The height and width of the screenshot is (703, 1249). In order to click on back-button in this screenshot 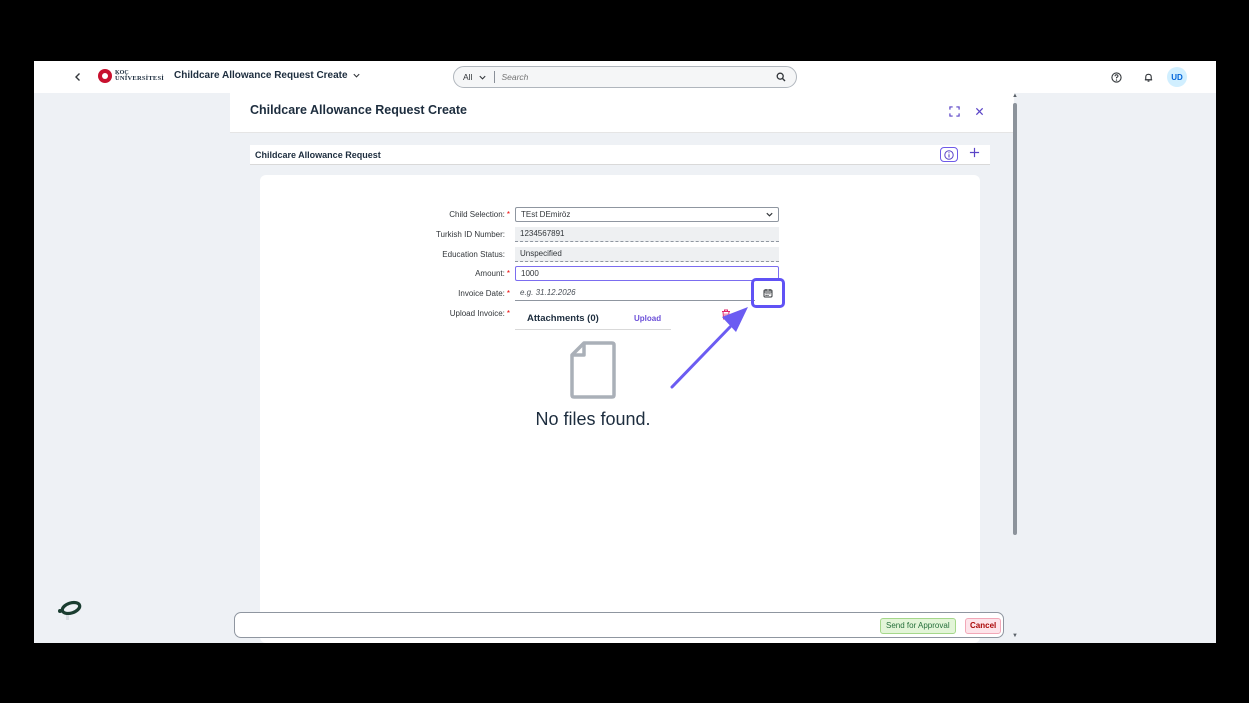, I will do `click(78, 77)`.